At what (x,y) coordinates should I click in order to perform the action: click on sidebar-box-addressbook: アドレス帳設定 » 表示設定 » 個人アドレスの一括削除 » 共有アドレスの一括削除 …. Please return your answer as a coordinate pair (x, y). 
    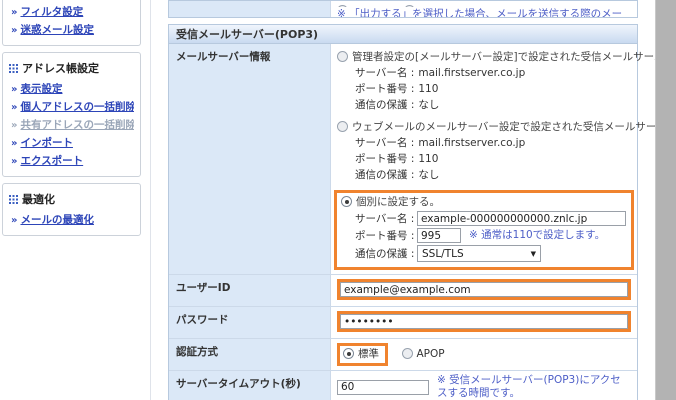
    Looking at the image, I should click on (71, 114).